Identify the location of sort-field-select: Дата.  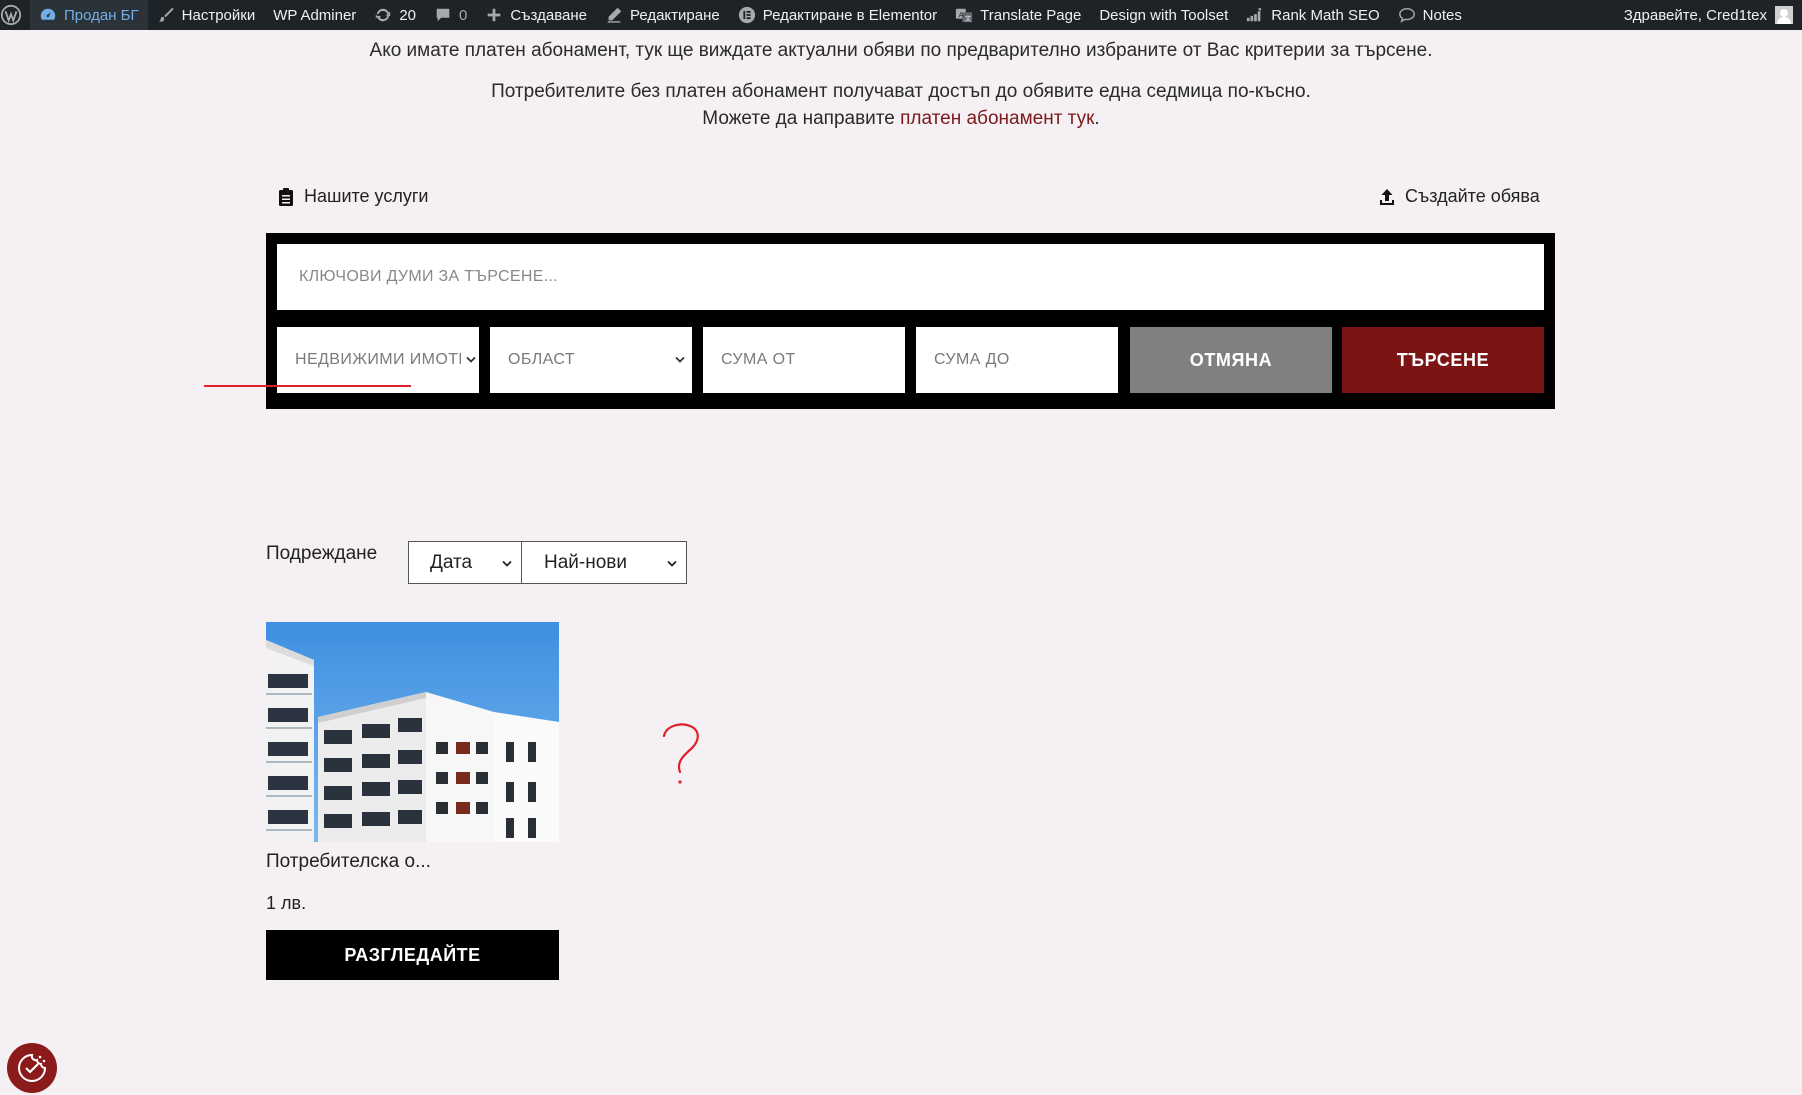
(465, 562).